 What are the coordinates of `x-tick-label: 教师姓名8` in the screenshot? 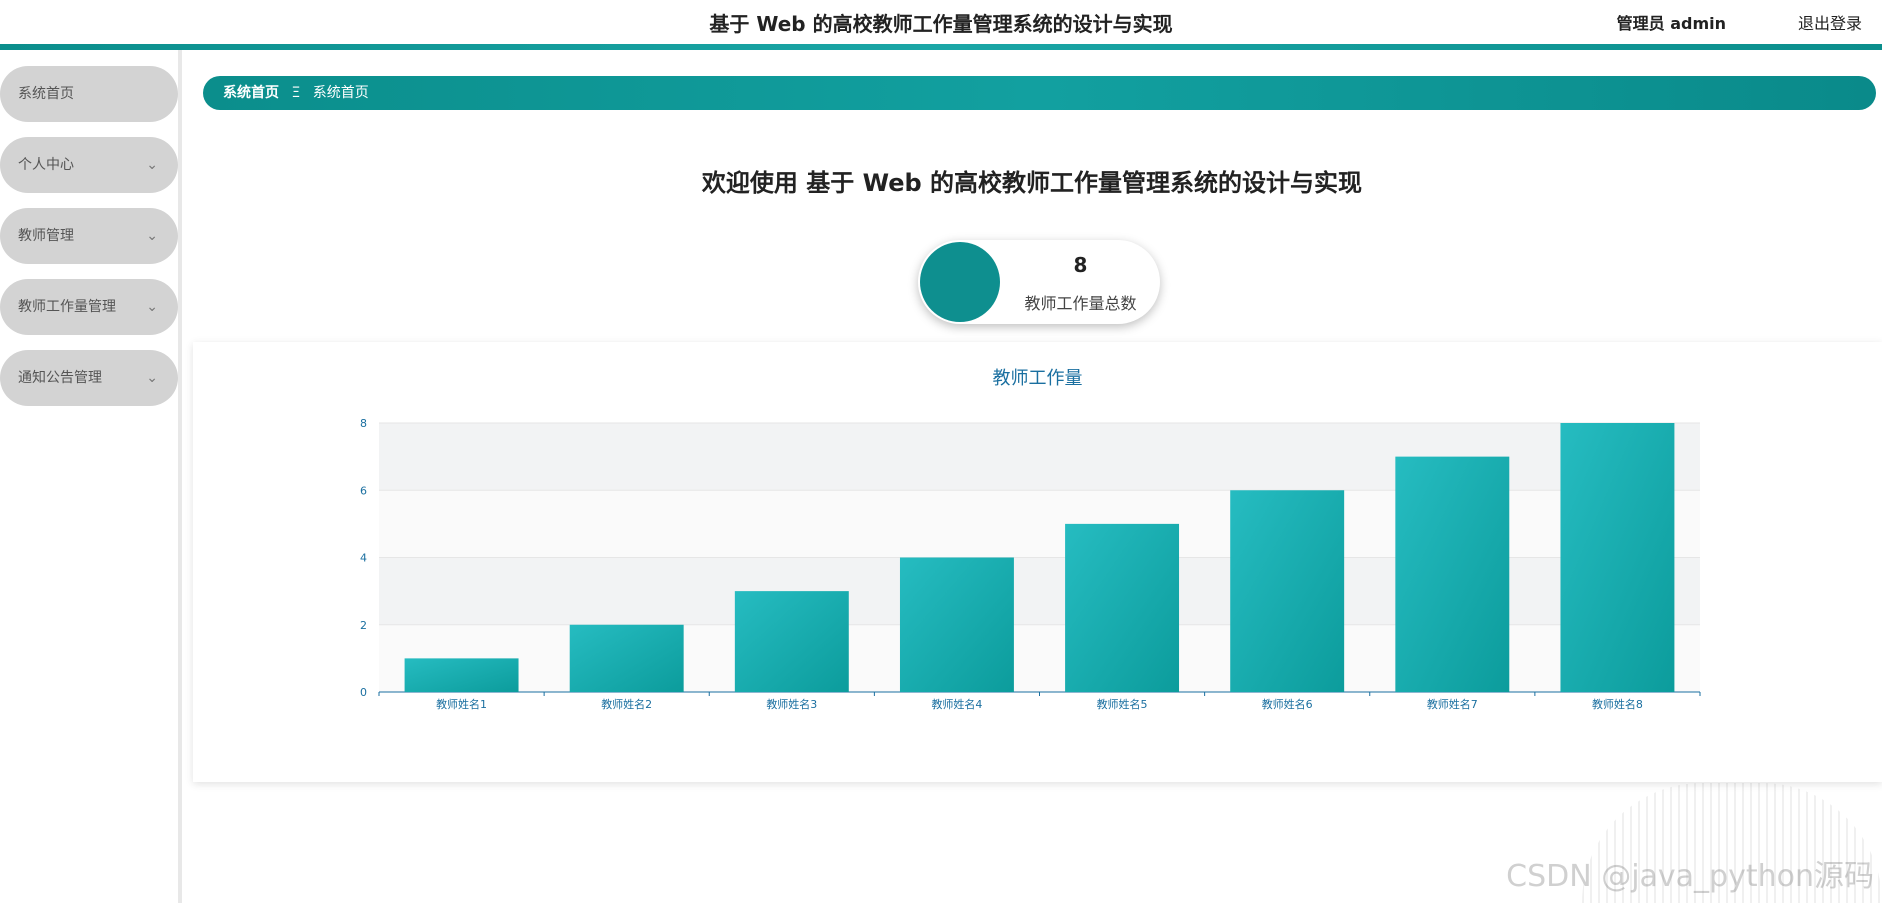 It's located at (1617, 704).